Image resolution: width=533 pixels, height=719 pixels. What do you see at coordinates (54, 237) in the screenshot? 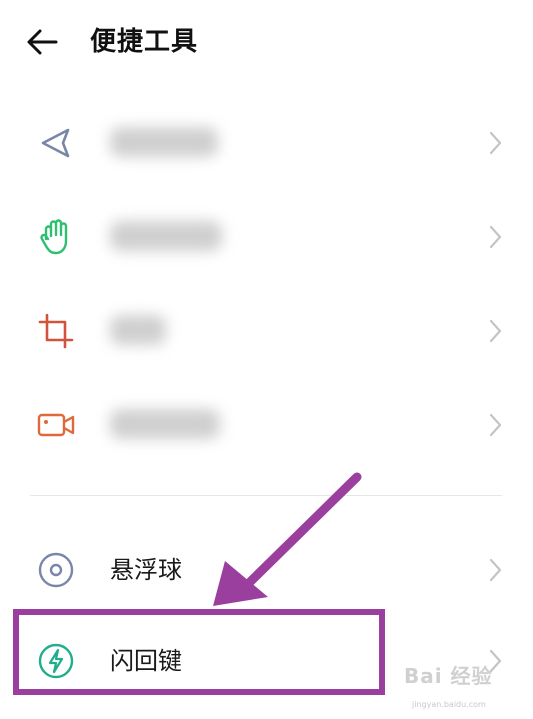
I see `hand-gesture-icon` at bounding box center [54, 237].